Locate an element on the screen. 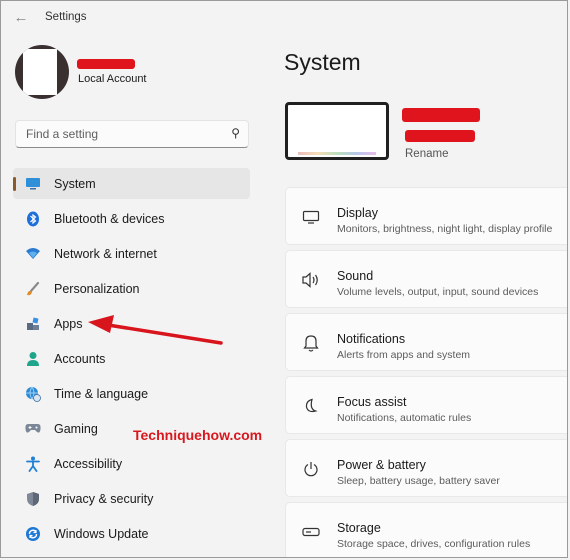 The height and width of the screenshot is (560, 570). sidebar-item-system: System is located at coordinates (131, 183).